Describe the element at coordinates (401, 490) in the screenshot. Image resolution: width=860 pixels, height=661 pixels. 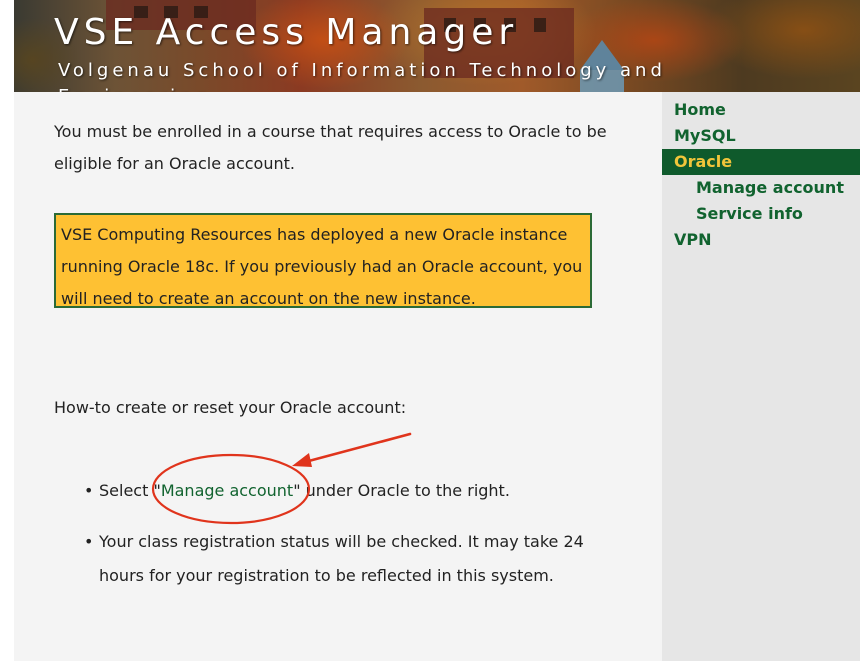
I see `step1-suffix: " under Oracle to the right.` at that location.